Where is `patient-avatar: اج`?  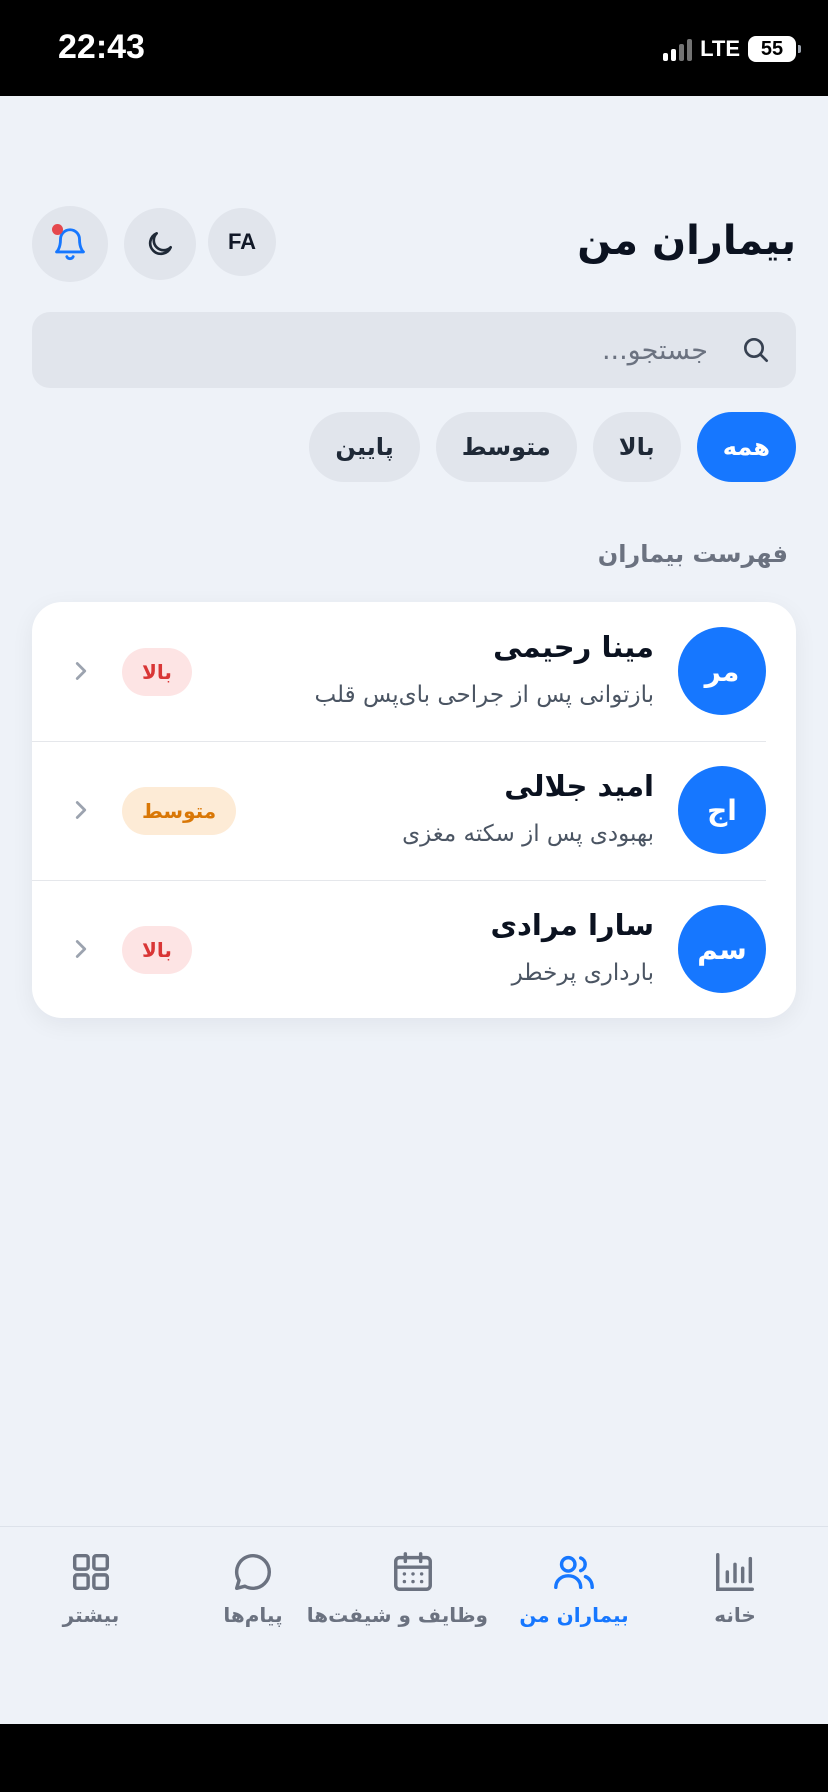
patient-avatar: اج is located at coordinates (722, 810).